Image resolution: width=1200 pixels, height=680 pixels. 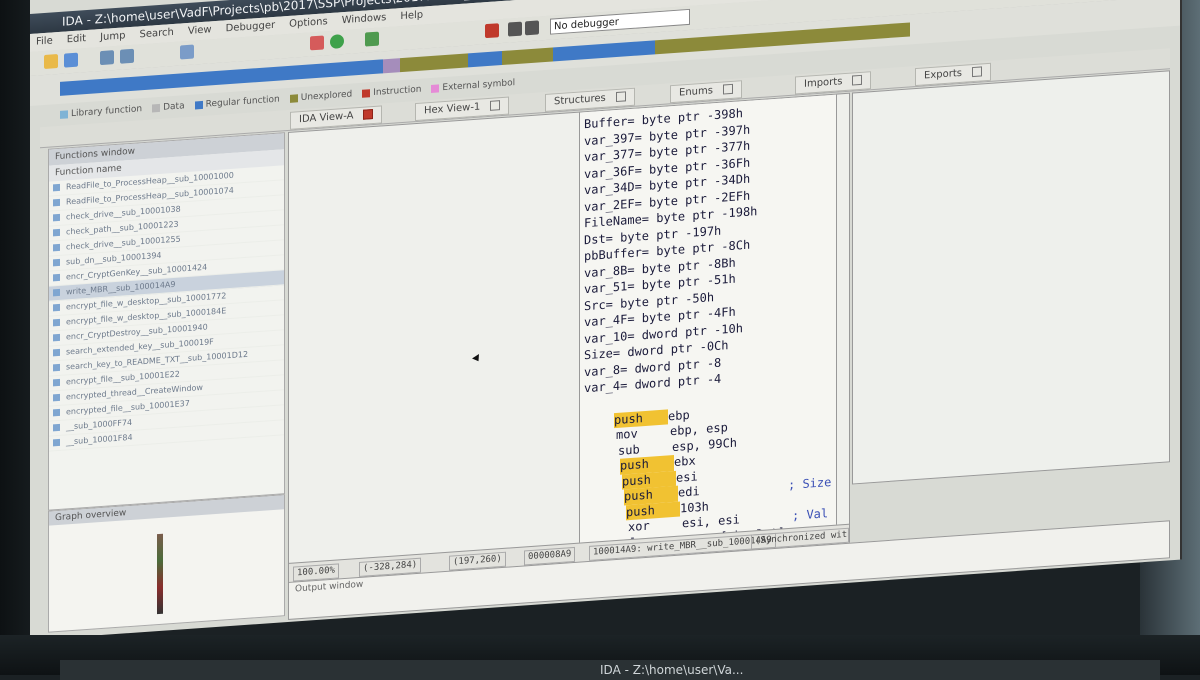 I want to click on menu-item-search: Search, so click(x=157, y=33).